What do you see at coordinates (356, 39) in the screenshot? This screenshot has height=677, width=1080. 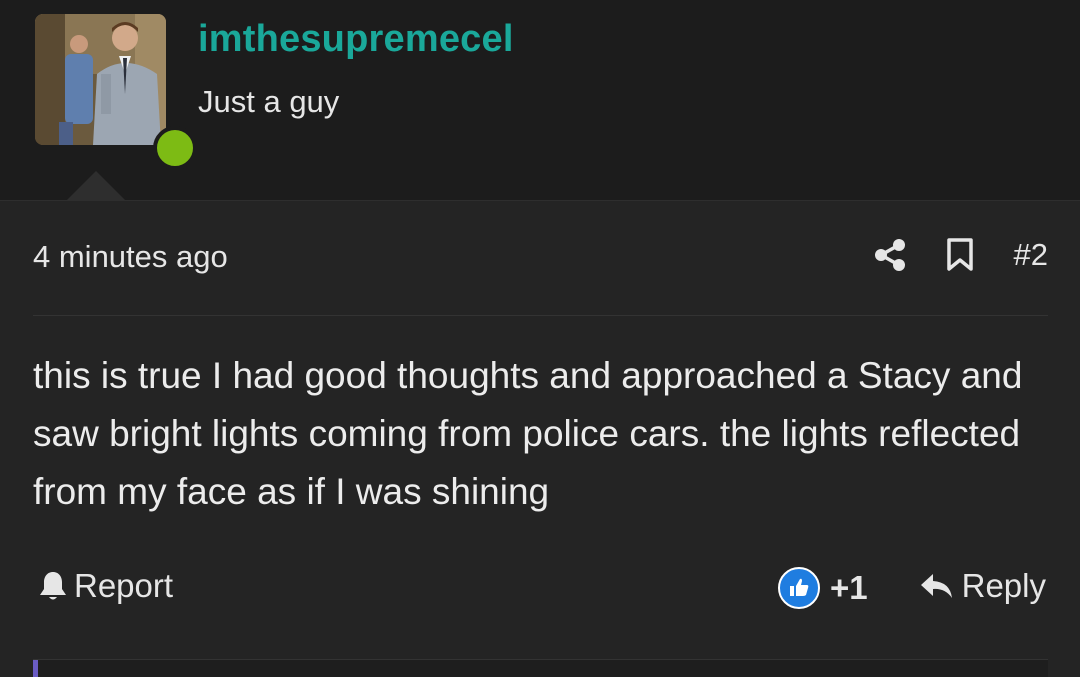 I see `username-link: imthesupremecel` at bounding box center [356, 39].